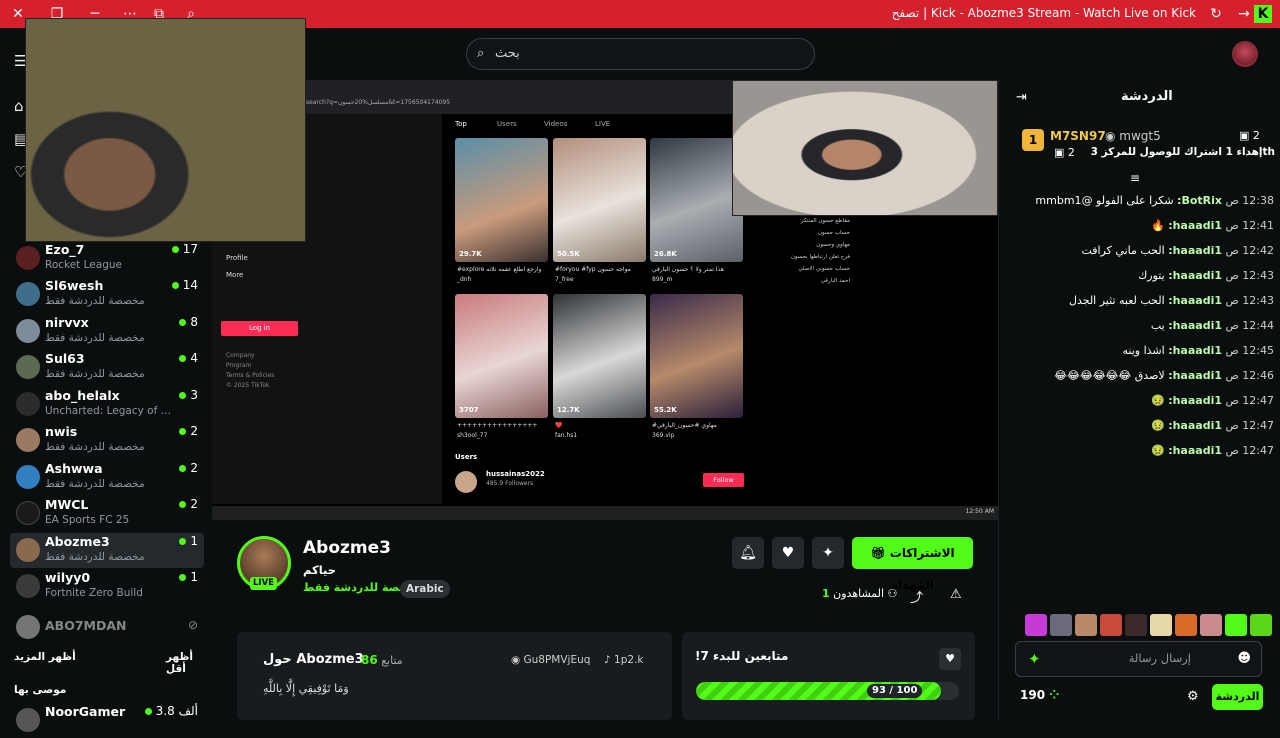 Image resolution: width=1280 pixels, height=738 pixels. What do you see at coordinates (45, 657) in the screenshot?
I see `show-more-link: أظهر المزيد` at bounding box center [45, 657].